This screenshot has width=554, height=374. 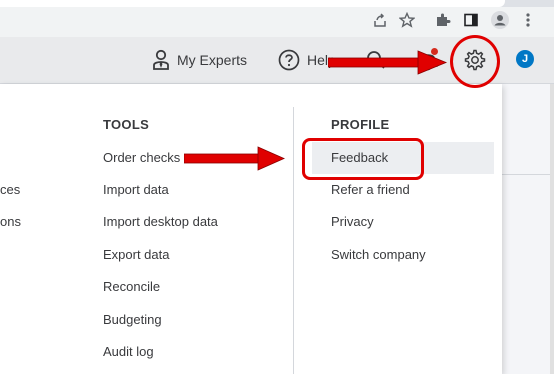 I want to click on menu-item-import-desktop-data: Import desktop data, so click(x=160, y=222).